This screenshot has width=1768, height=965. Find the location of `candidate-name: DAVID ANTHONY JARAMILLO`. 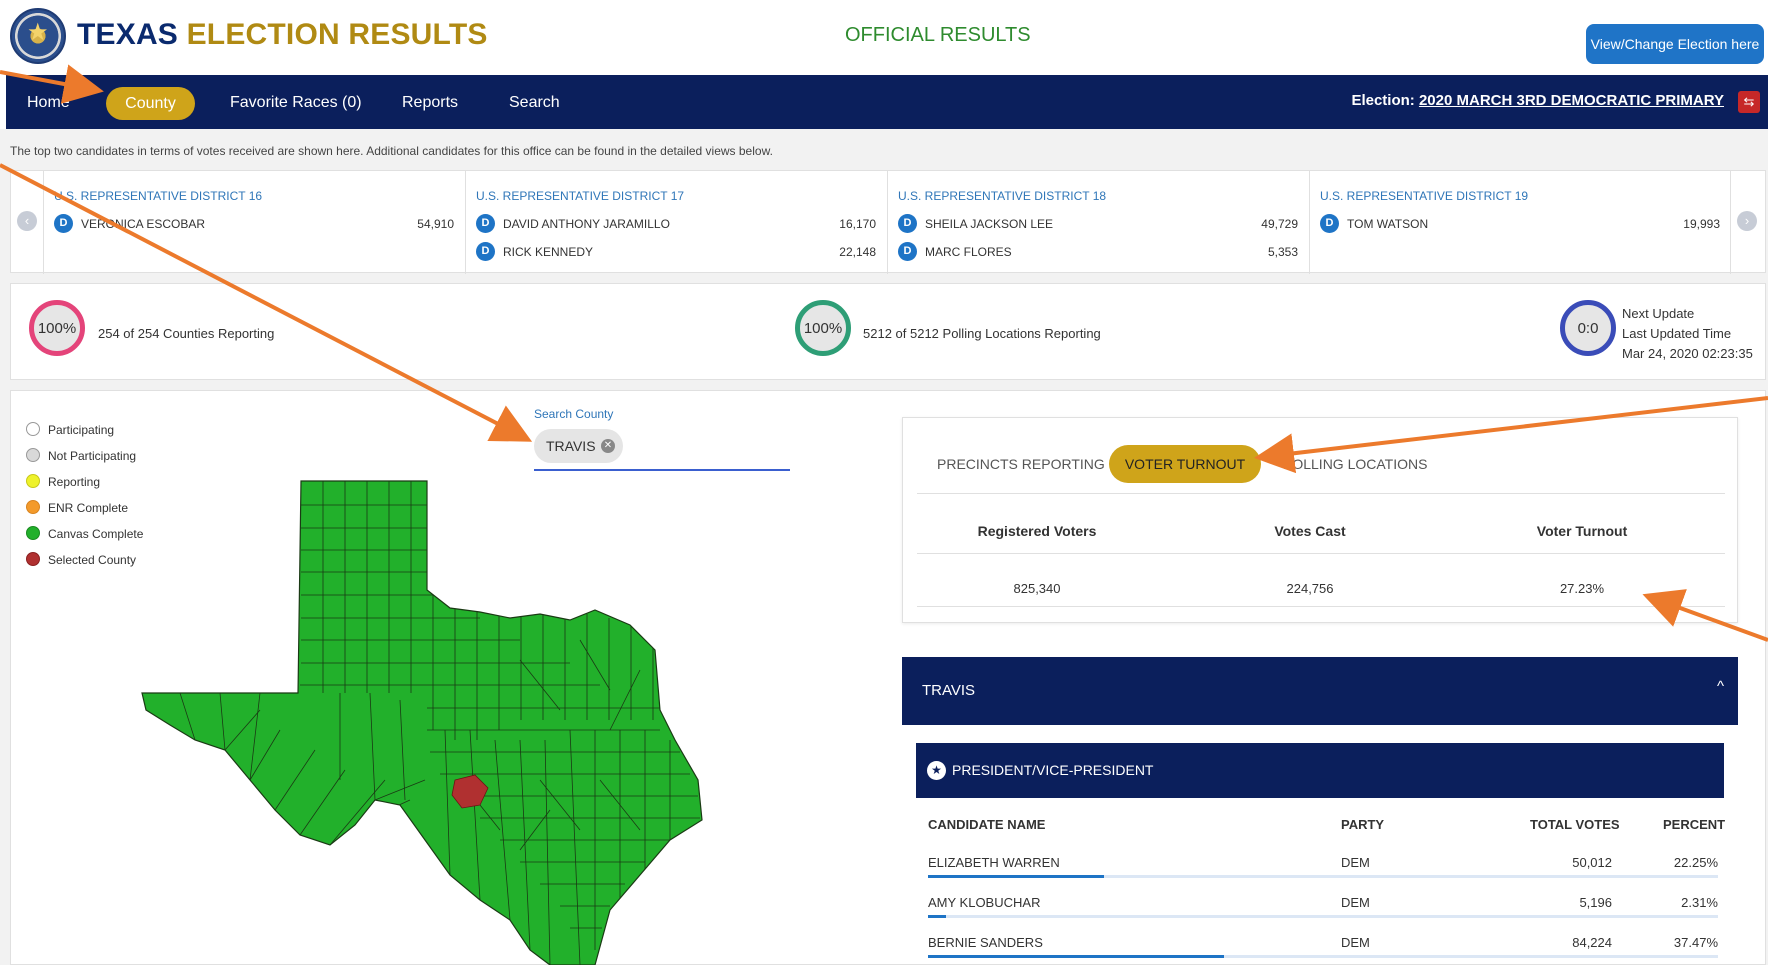

candidate-name: DAVID ANTHONY JARAMILLO is located at coordinates (586, 224).